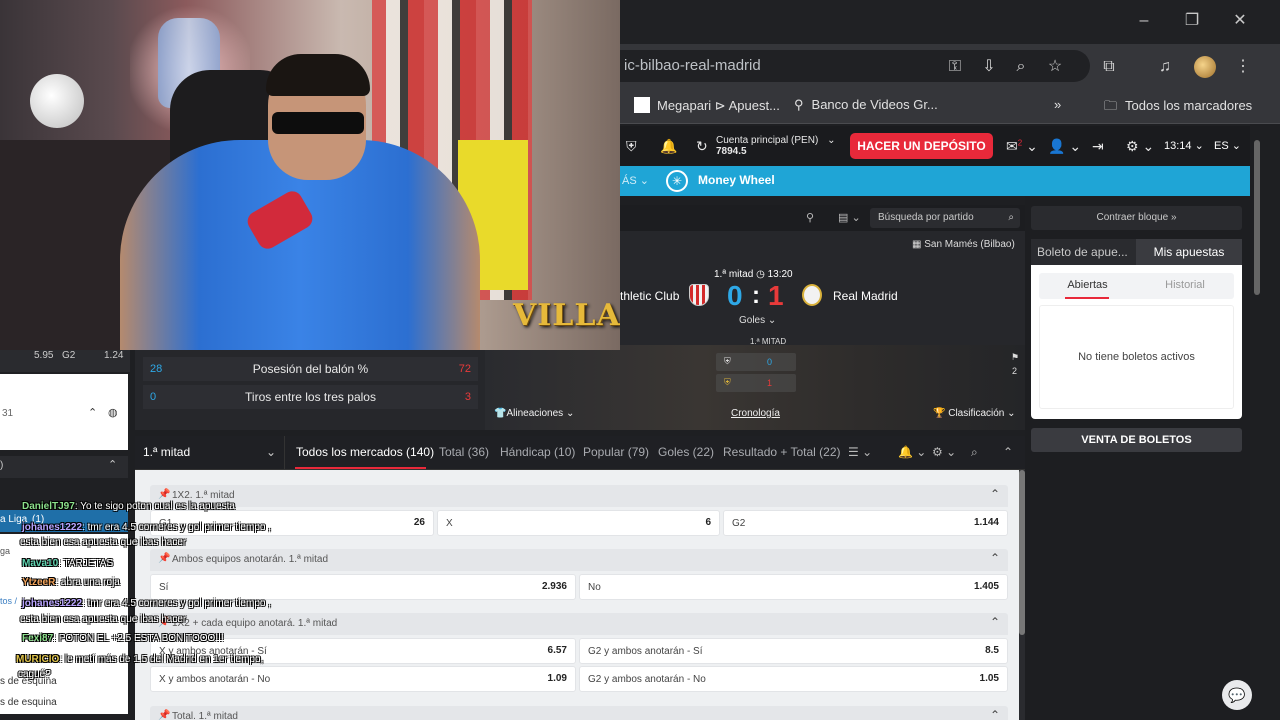 This screenshot has height=720, width=1280. I want to click on section-row: ) ⌃, so click(64, 467).